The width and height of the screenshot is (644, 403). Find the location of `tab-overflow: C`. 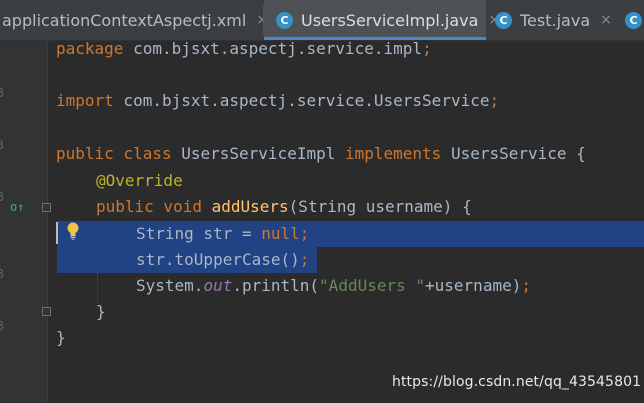

tab-overflow: C is located at coordinates (629, 20).